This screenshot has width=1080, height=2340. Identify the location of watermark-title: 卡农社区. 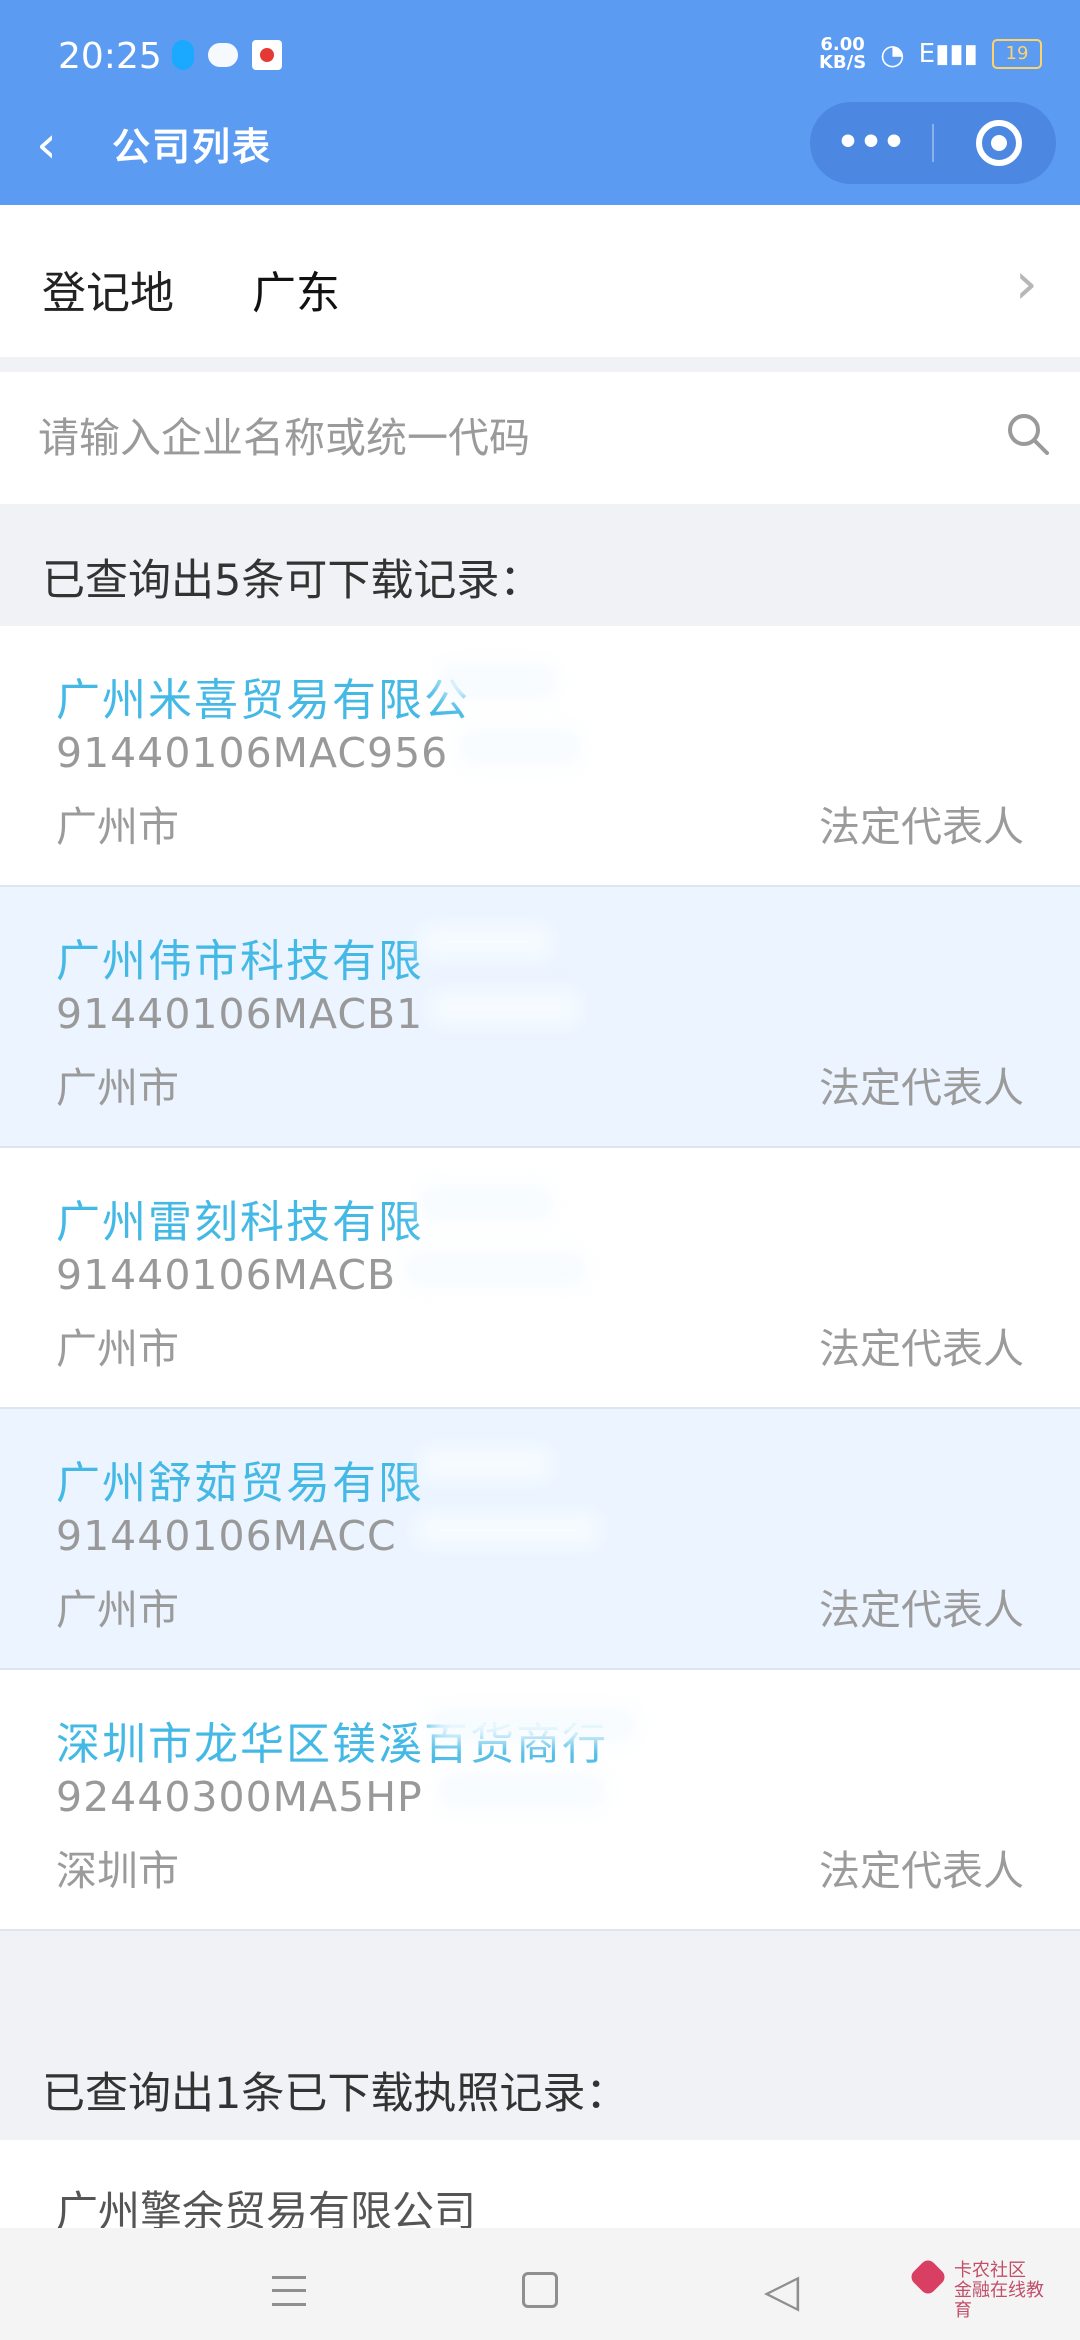
(990, 2270).